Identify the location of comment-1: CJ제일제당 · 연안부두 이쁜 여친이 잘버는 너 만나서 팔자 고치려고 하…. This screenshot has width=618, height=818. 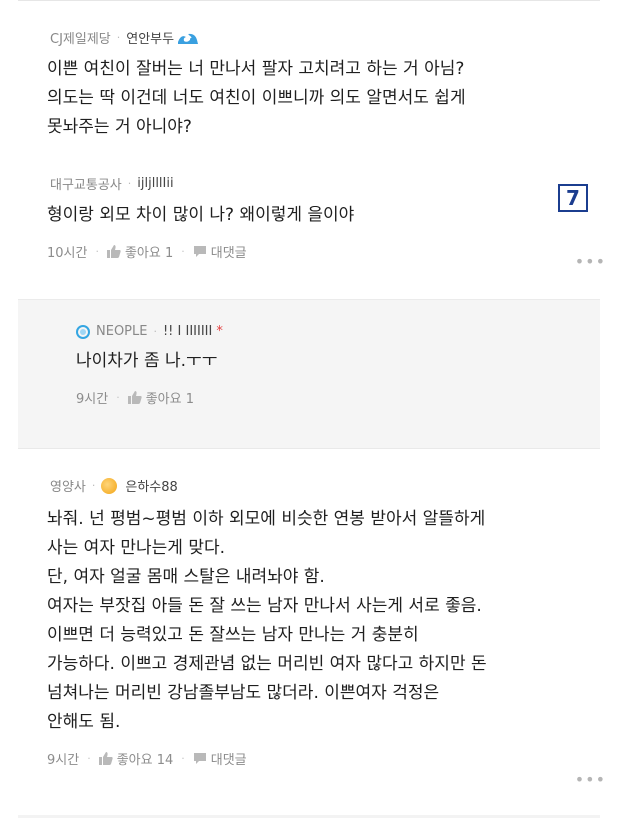
(309, 85).